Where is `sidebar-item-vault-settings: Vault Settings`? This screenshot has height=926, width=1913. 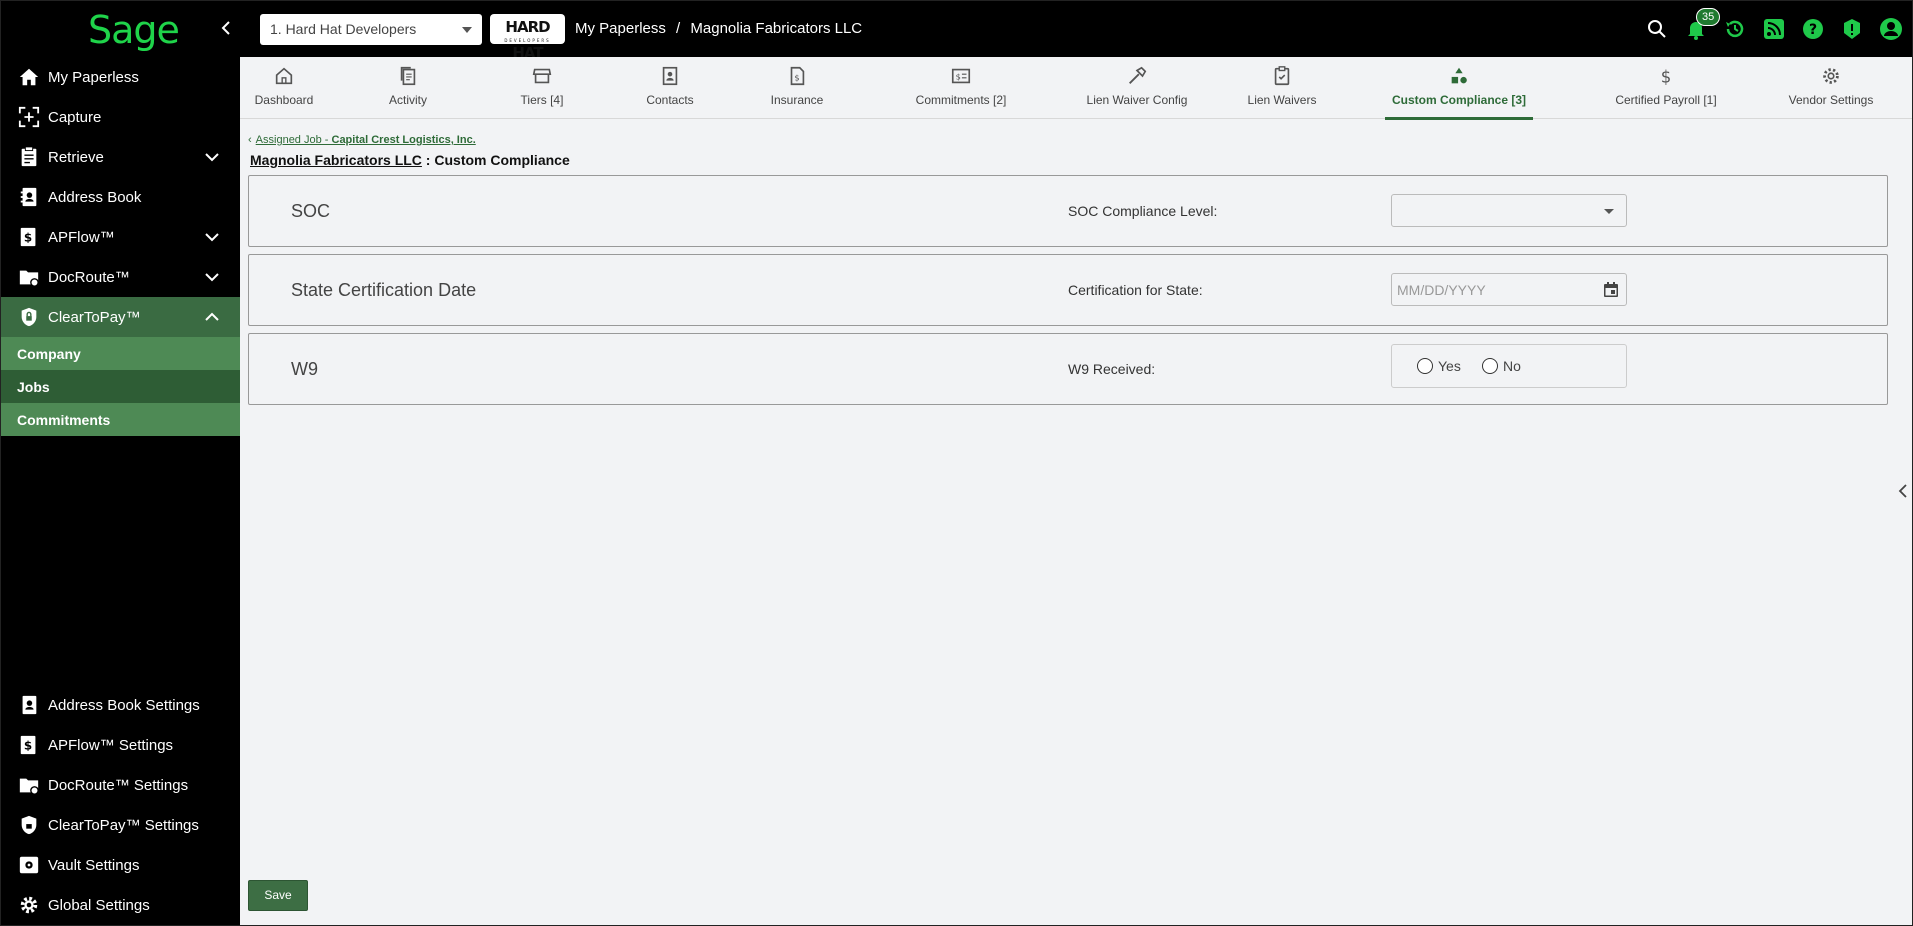
sidebar-item-vault-settings: Vault Settings is located at coordinates (120, 865).